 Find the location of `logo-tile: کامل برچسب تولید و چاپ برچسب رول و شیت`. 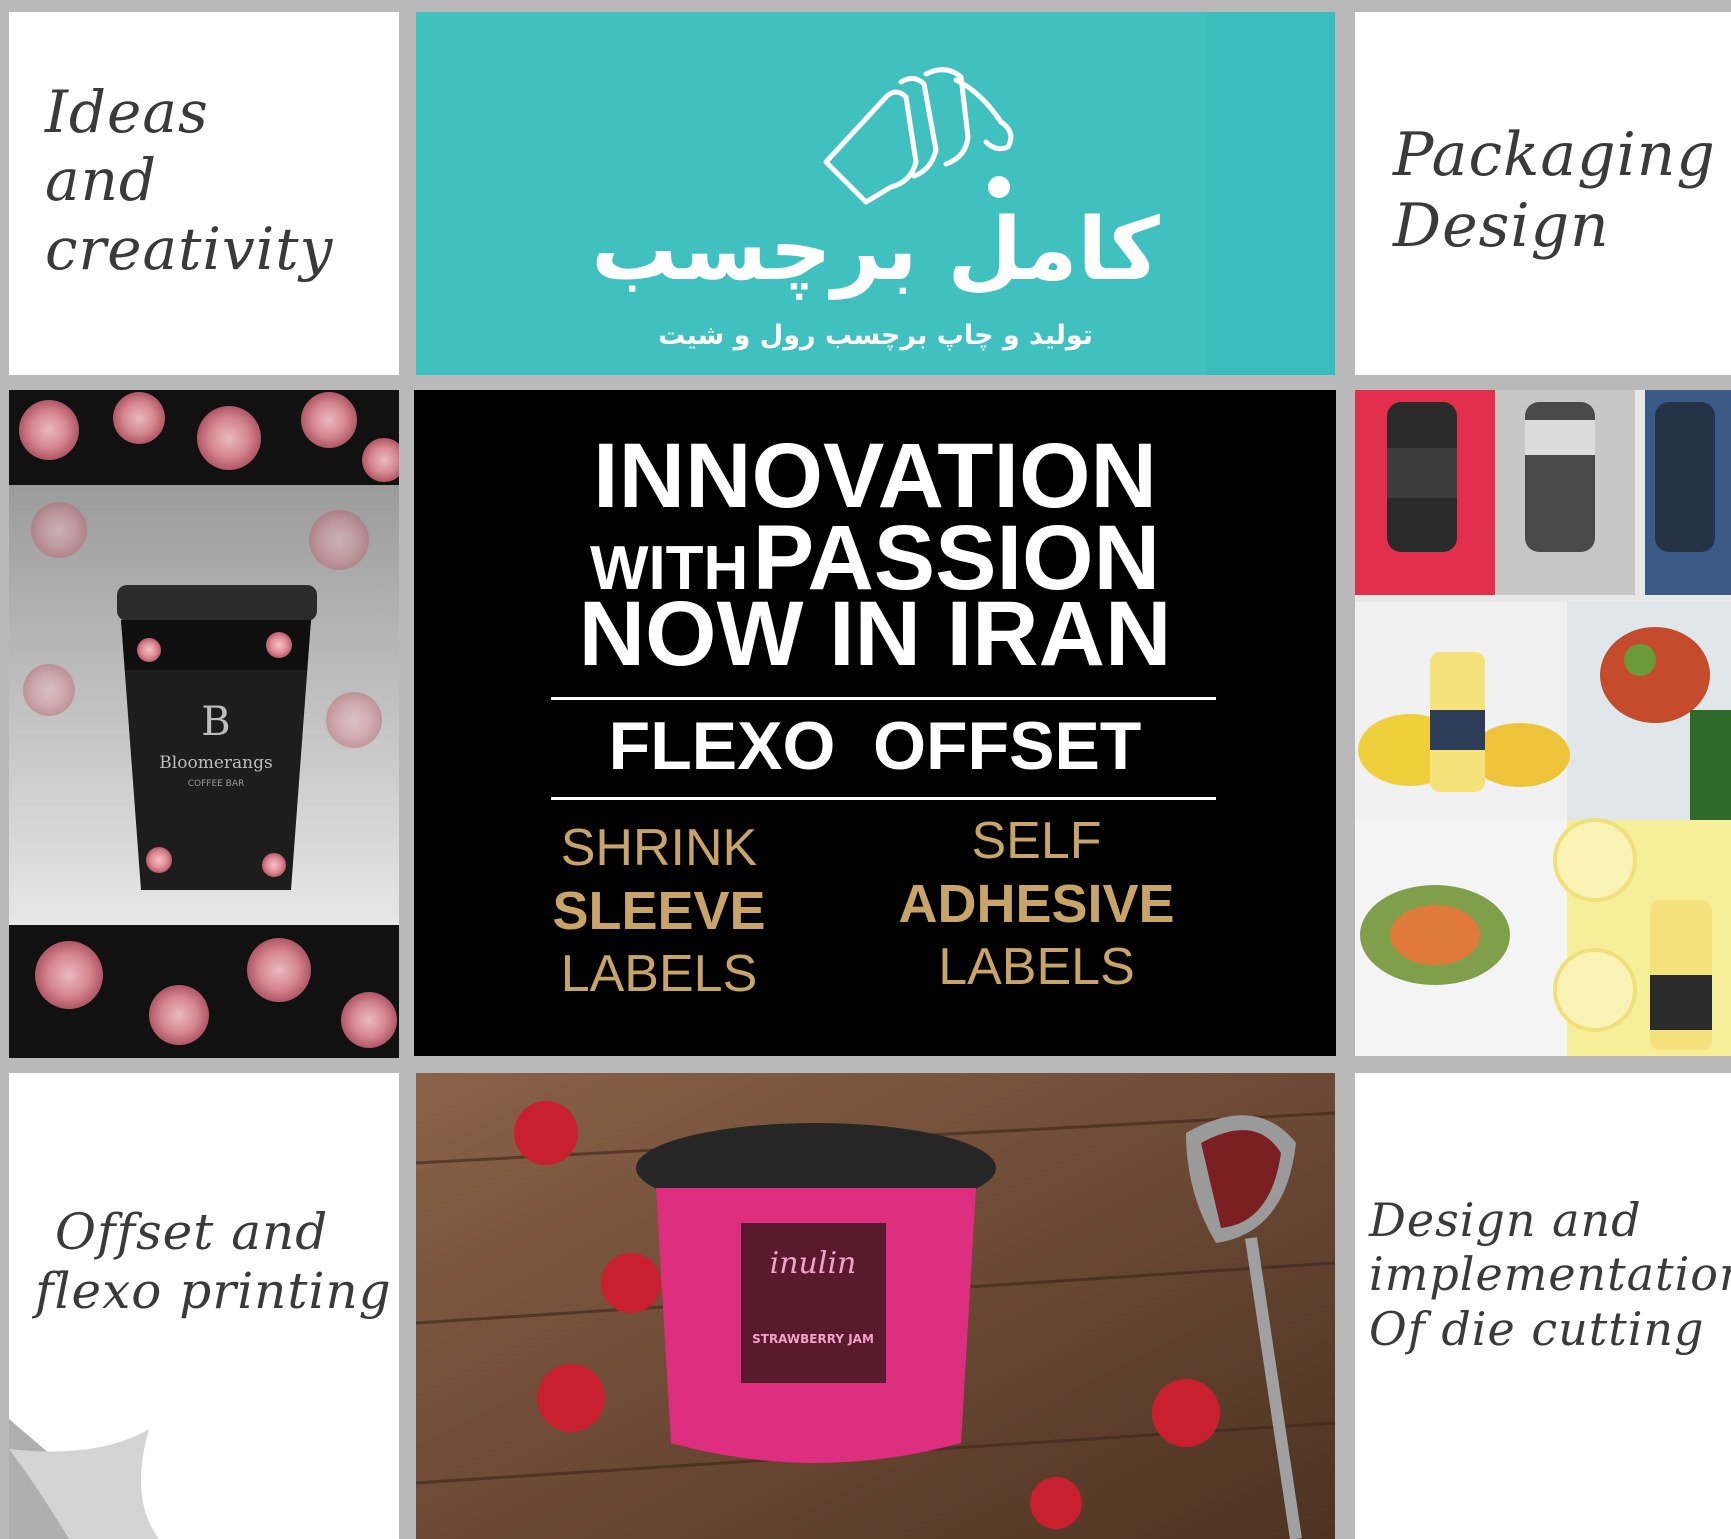

logo-tile: کامل برچسب تولید و چاپ برچسب رول و شیت is located at coordinates (875, 193).